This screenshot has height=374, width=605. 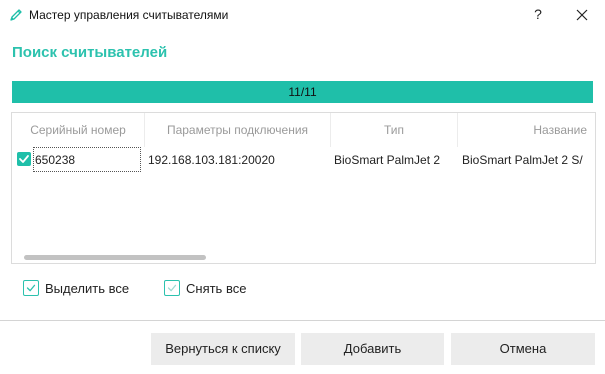 What do you see at coordinates (582, 15) in the screenshot?
I see `close-icon` at bounding box center [582, 15].